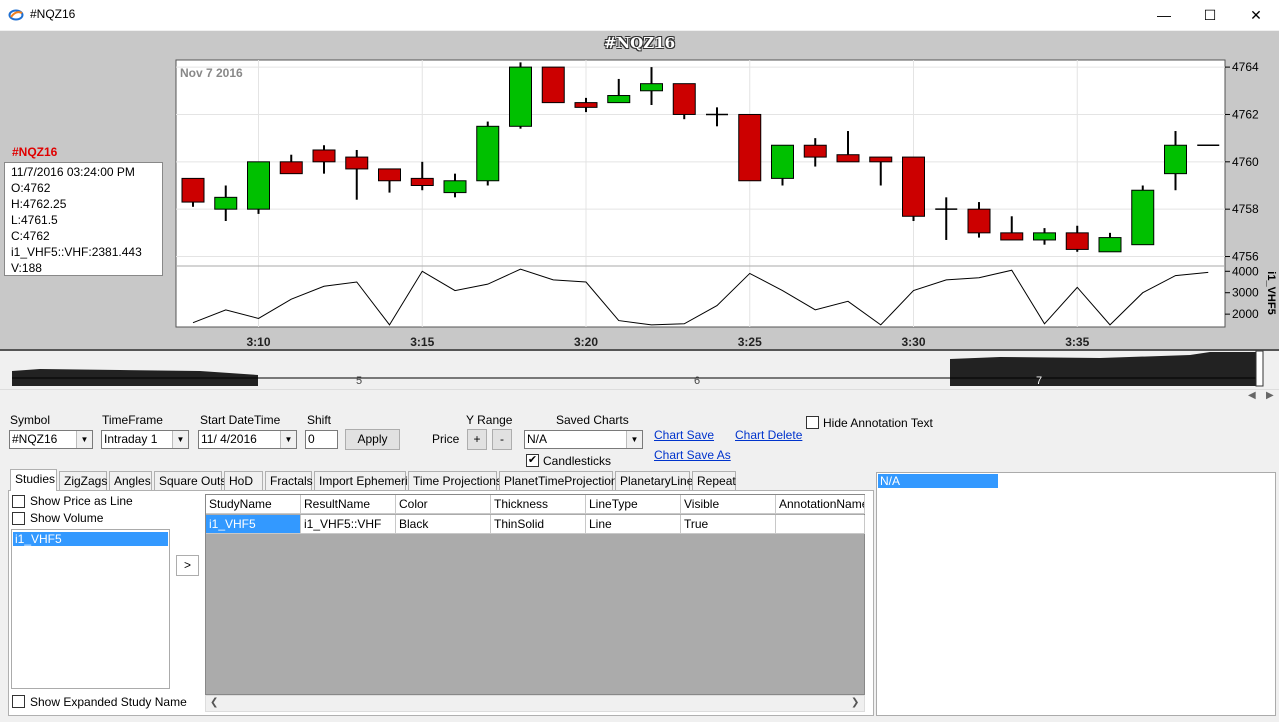 The image size is (1279, 722). What do you see at coordinates (820, 524) in the screenshot?
I see `table-cell` at bounding box center [820, 524].